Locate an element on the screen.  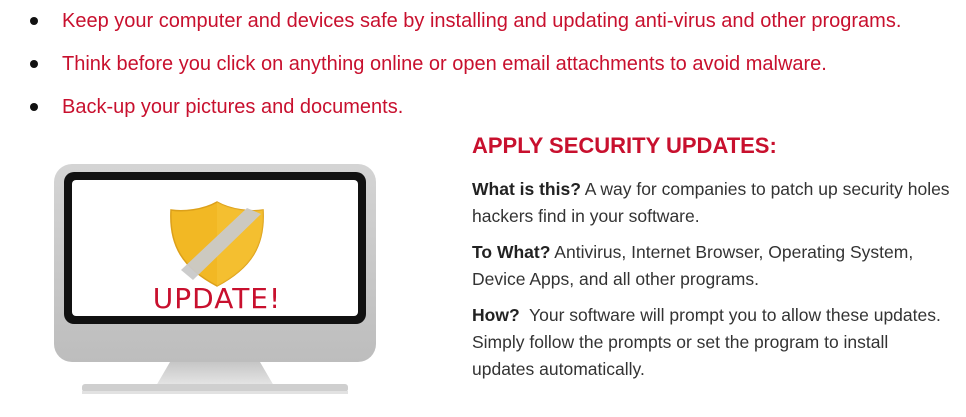
bullet-text: Back-up your pictures and documents. is located at coordinates (233, 107).